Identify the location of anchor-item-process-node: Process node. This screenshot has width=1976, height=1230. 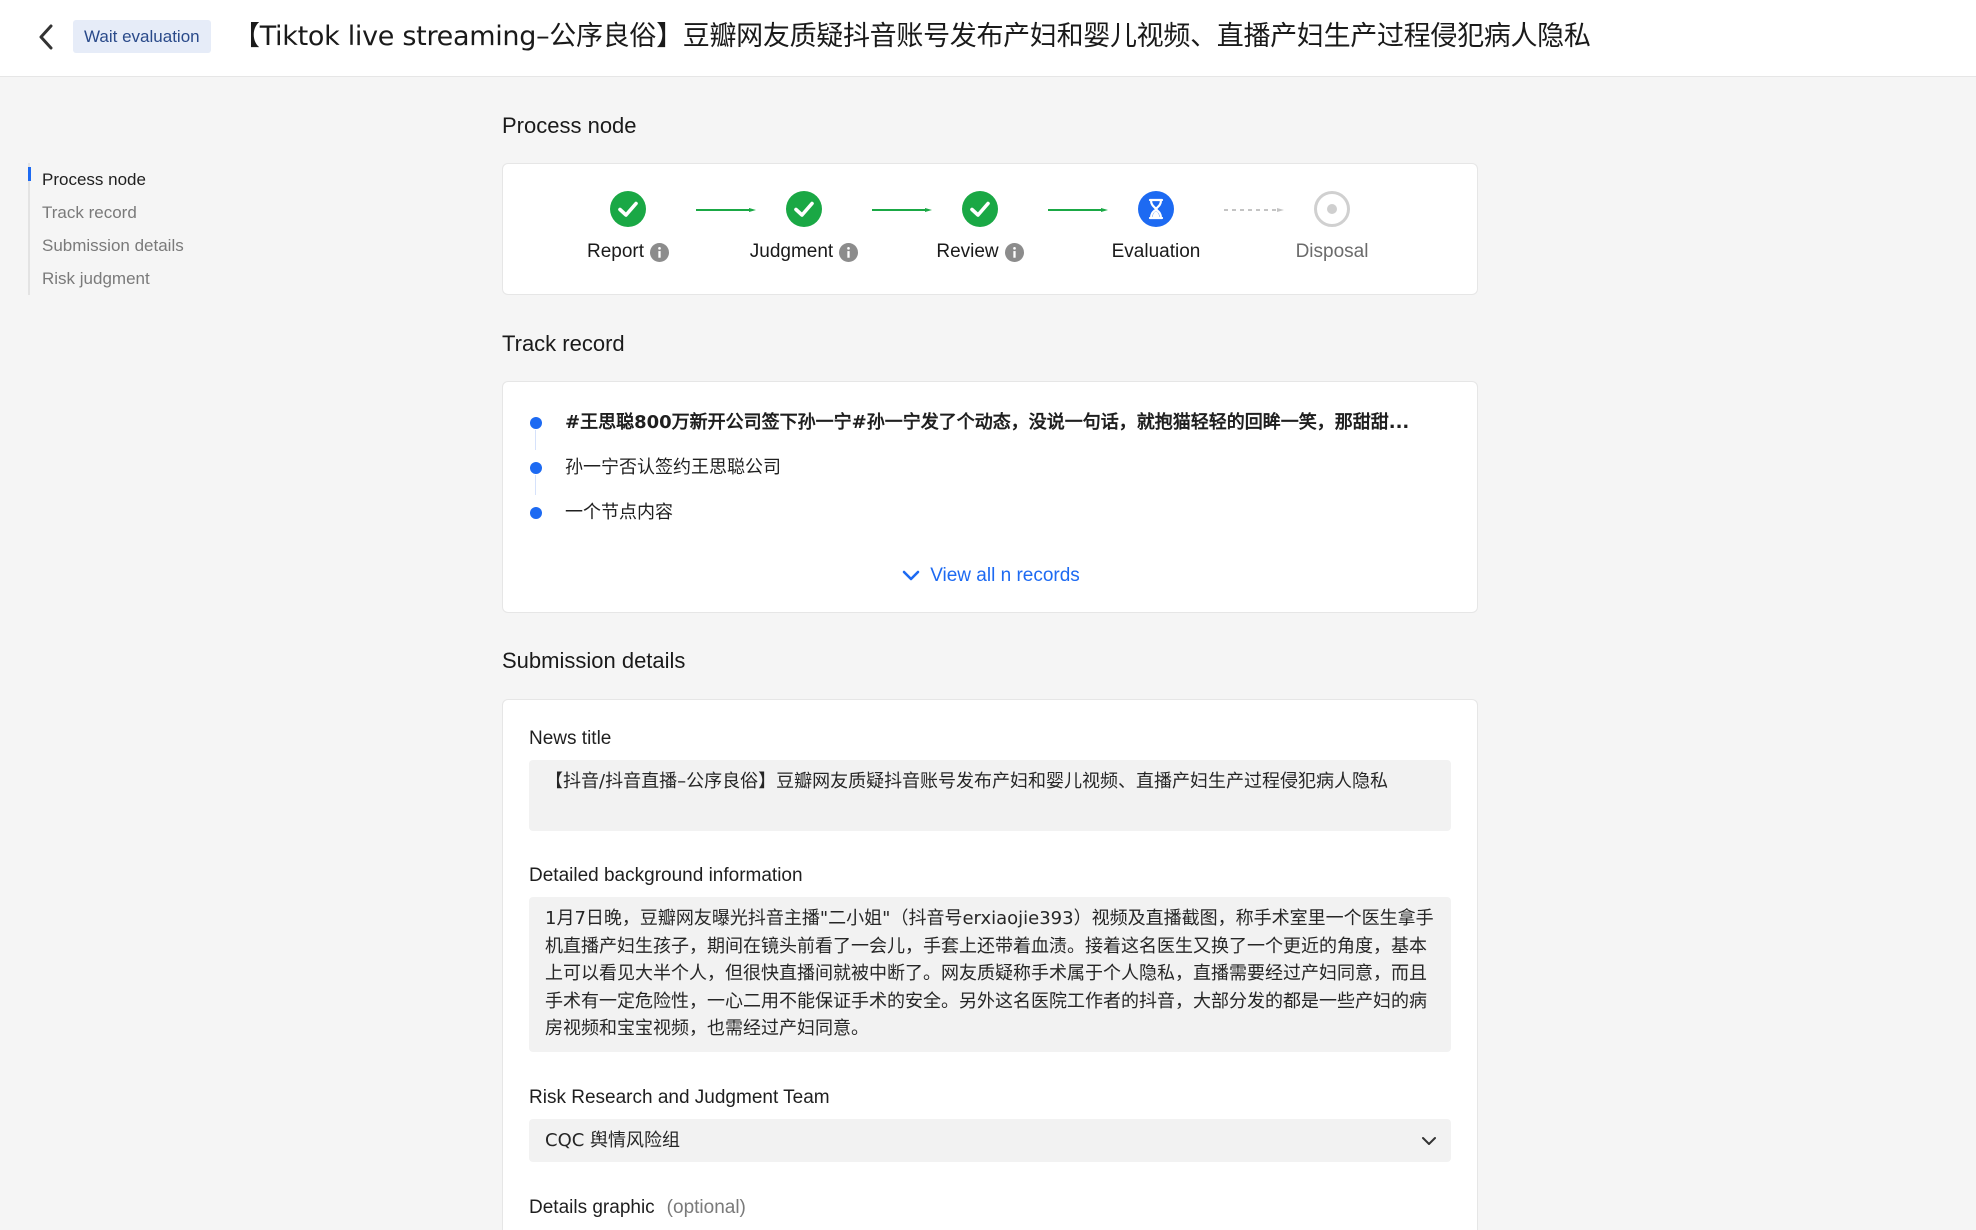
(138, 179).